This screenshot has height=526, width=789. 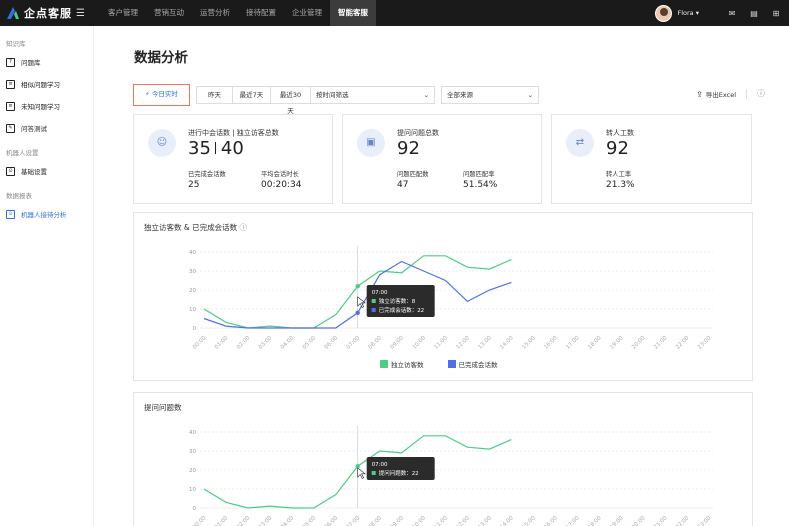 I want to click on source-value: 全部来源, so click(x=460, y=95).